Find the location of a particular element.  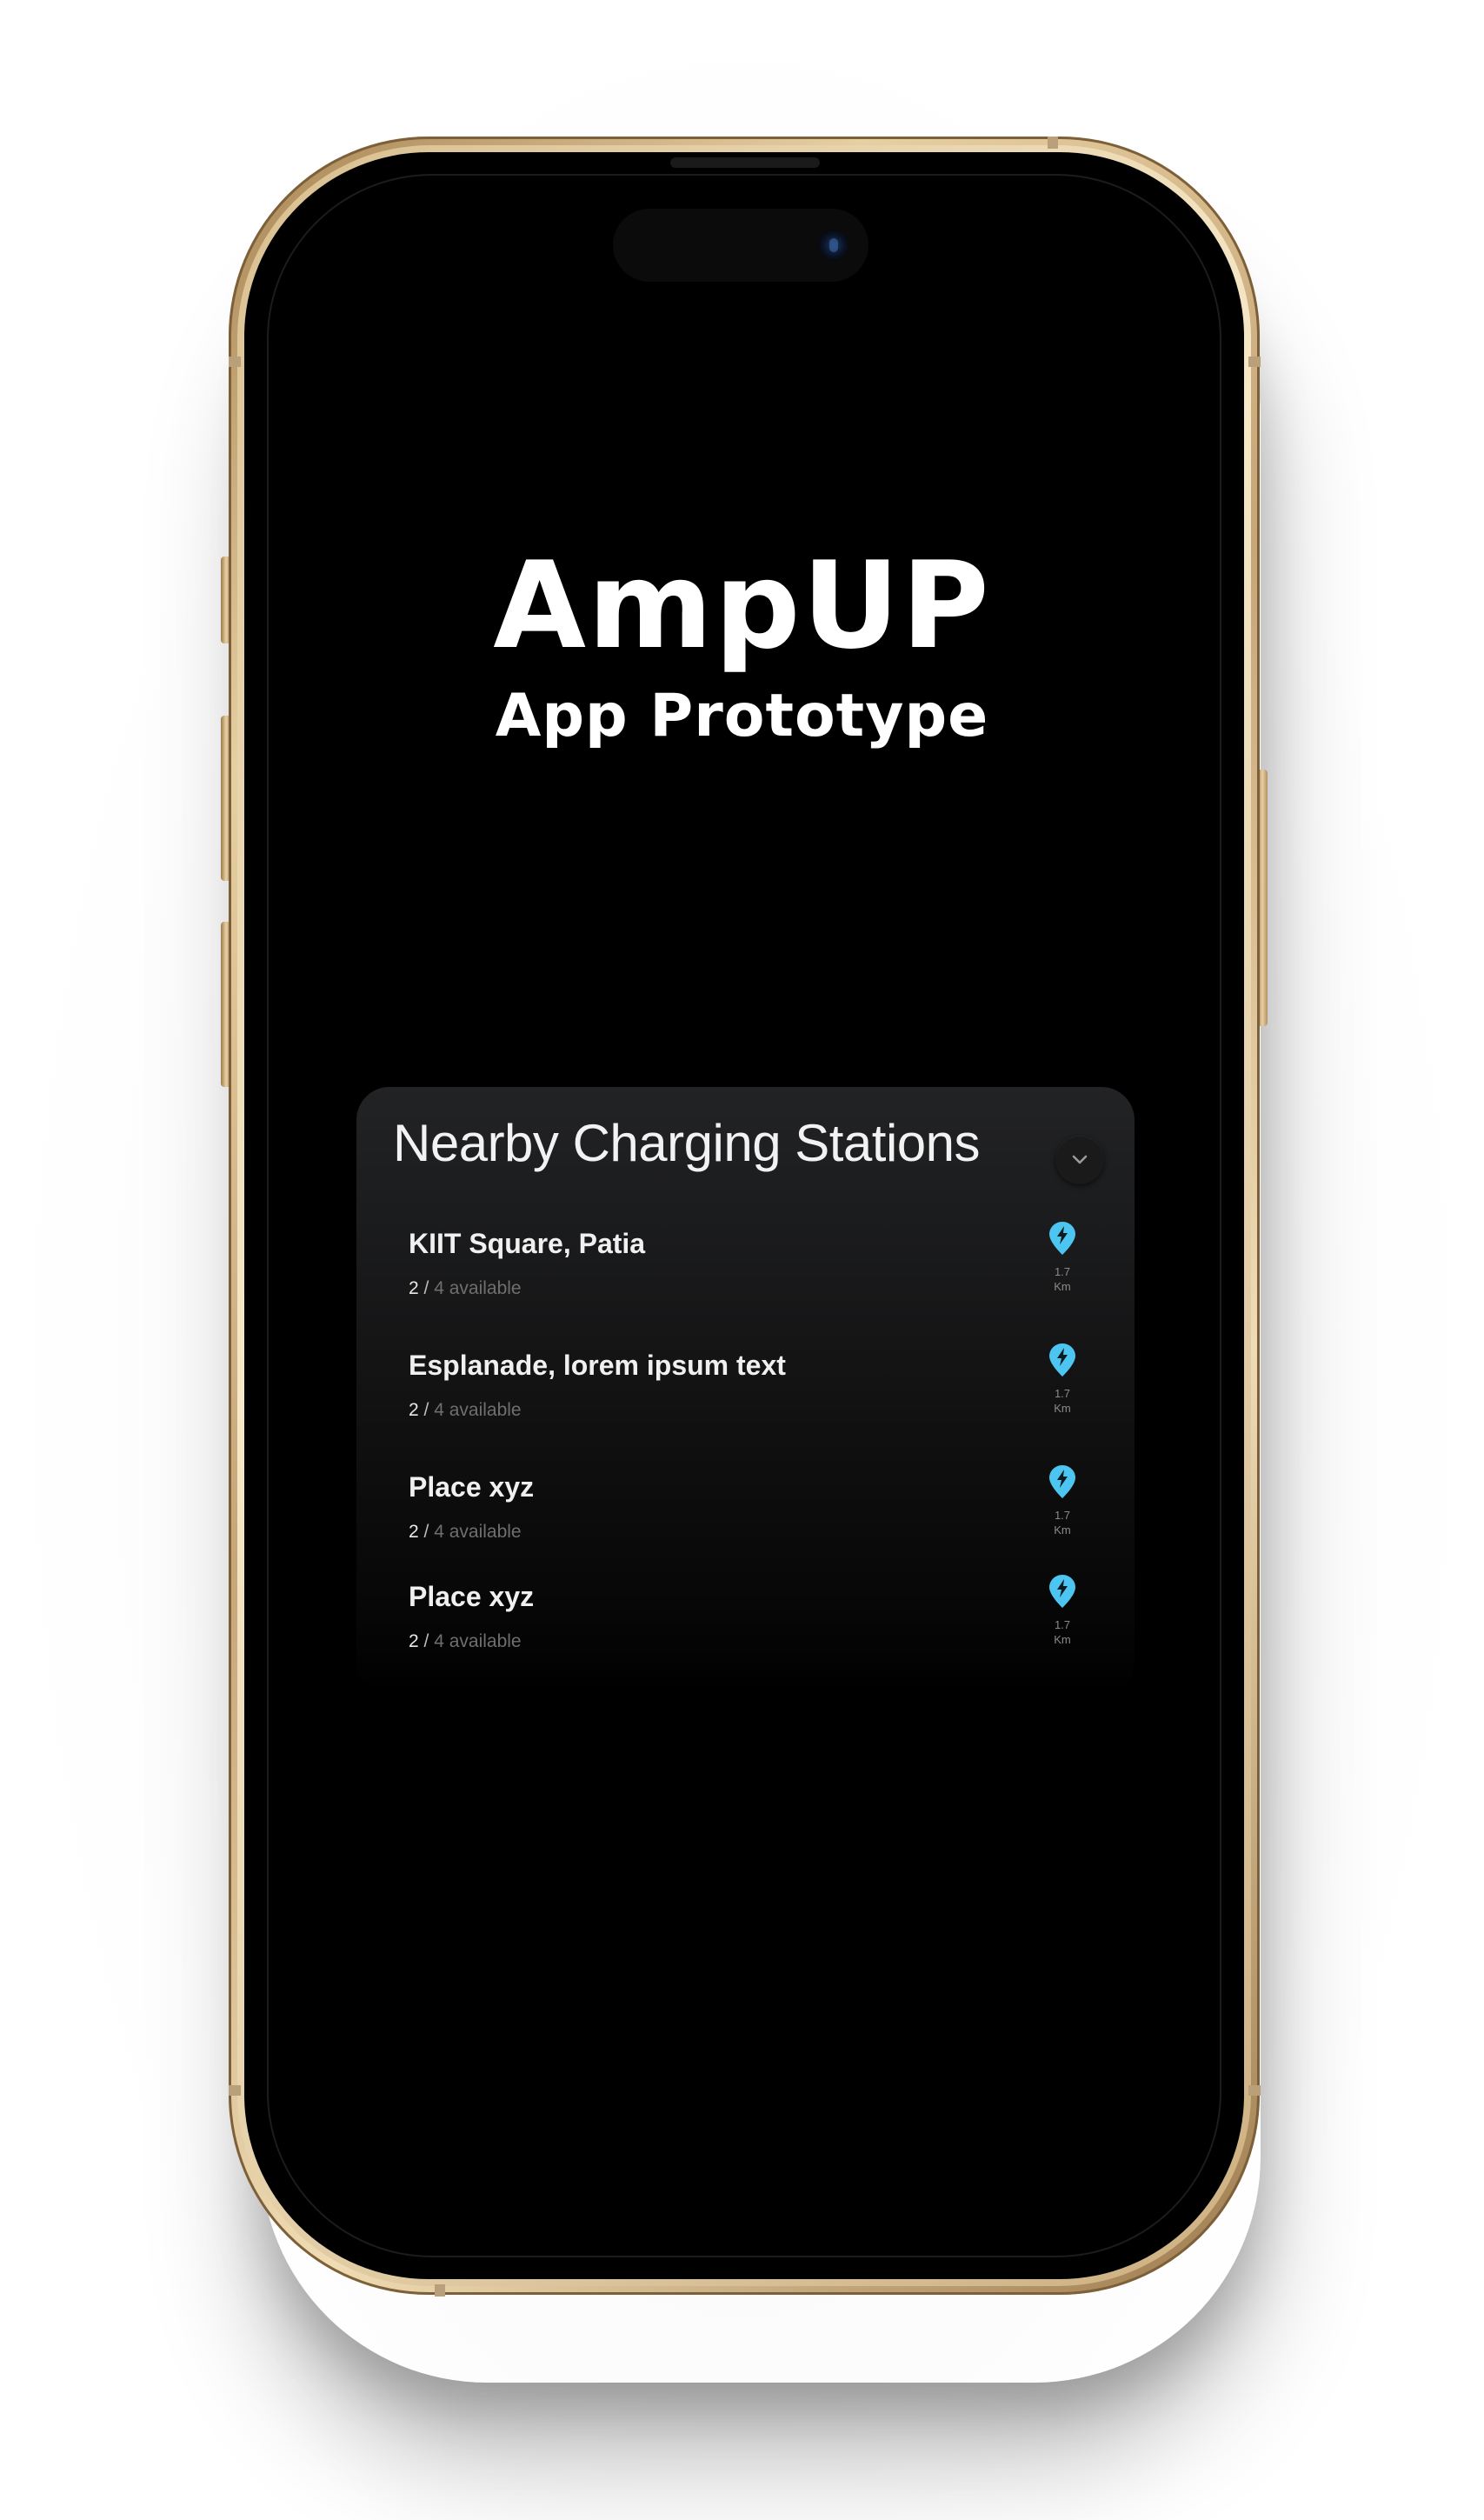

earpiece-speaker is located at coordinates (745, 162).